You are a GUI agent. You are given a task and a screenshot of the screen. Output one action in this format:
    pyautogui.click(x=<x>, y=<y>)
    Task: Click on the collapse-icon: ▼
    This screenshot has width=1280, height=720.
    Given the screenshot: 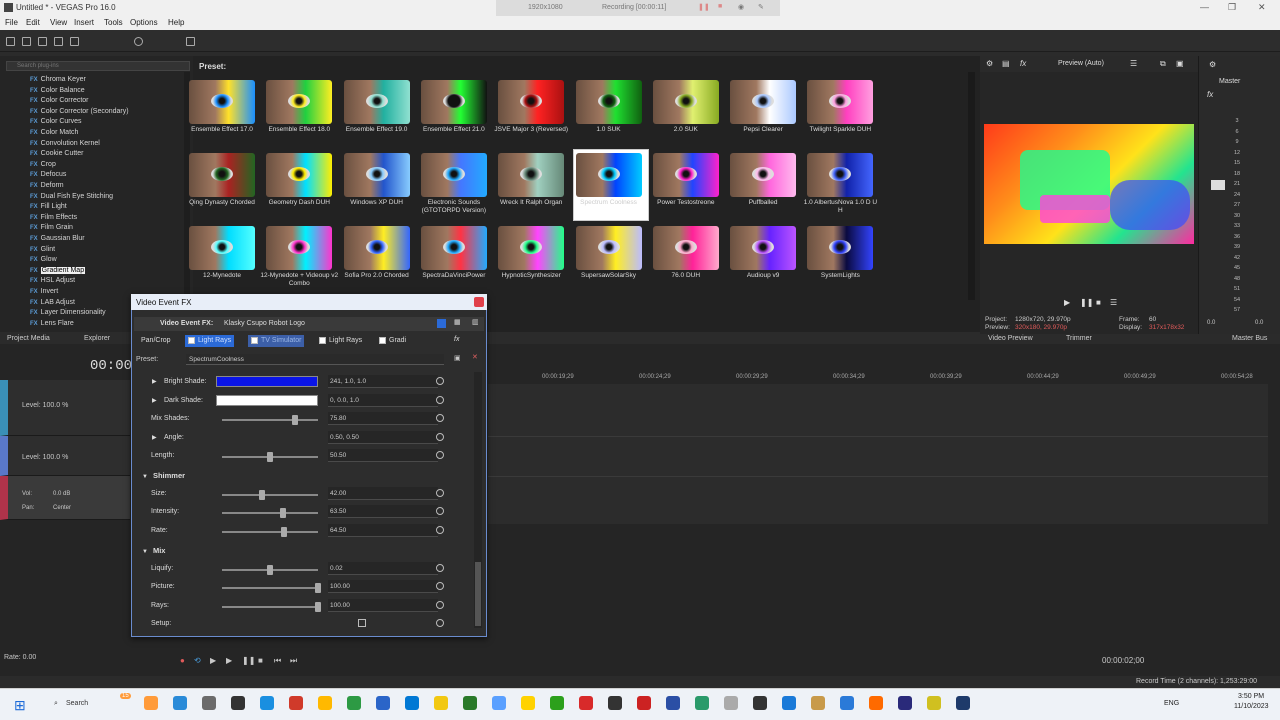 What is the action you would take?
    pyautogui.click(x=145, y=552)
    